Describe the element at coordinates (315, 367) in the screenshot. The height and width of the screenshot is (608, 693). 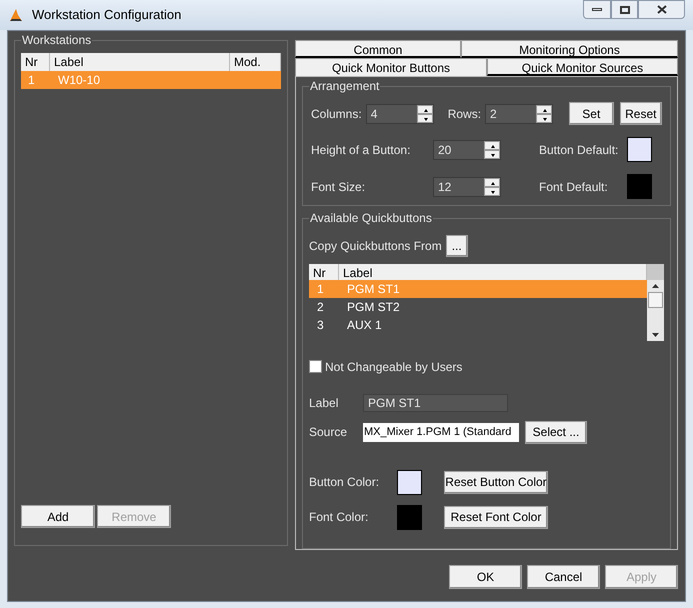
I see `checkbox` at that location.